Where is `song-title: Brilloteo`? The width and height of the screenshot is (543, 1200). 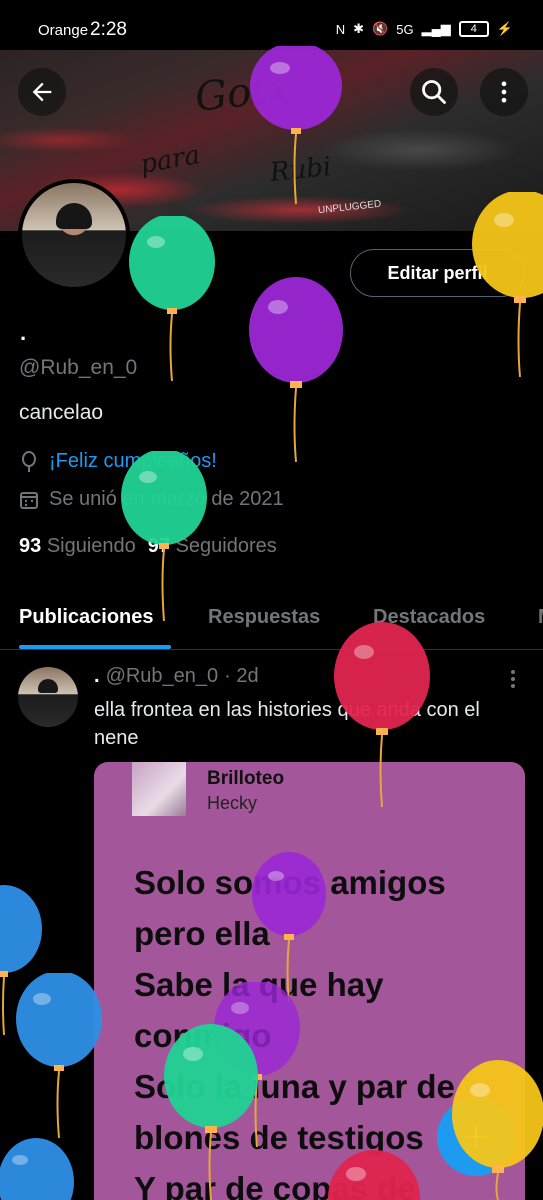 song-title: Brilloteo is located at coordinates (246, 778).